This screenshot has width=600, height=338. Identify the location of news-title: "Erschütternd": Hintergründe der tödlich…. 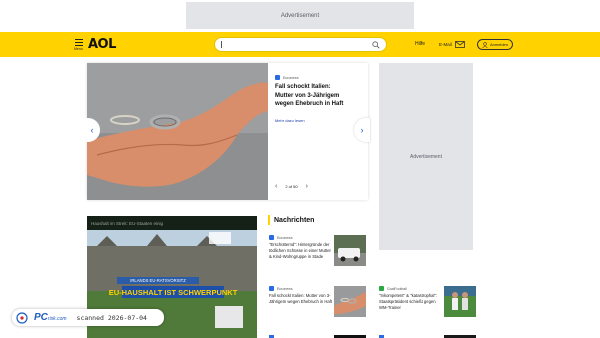
(300, 250).